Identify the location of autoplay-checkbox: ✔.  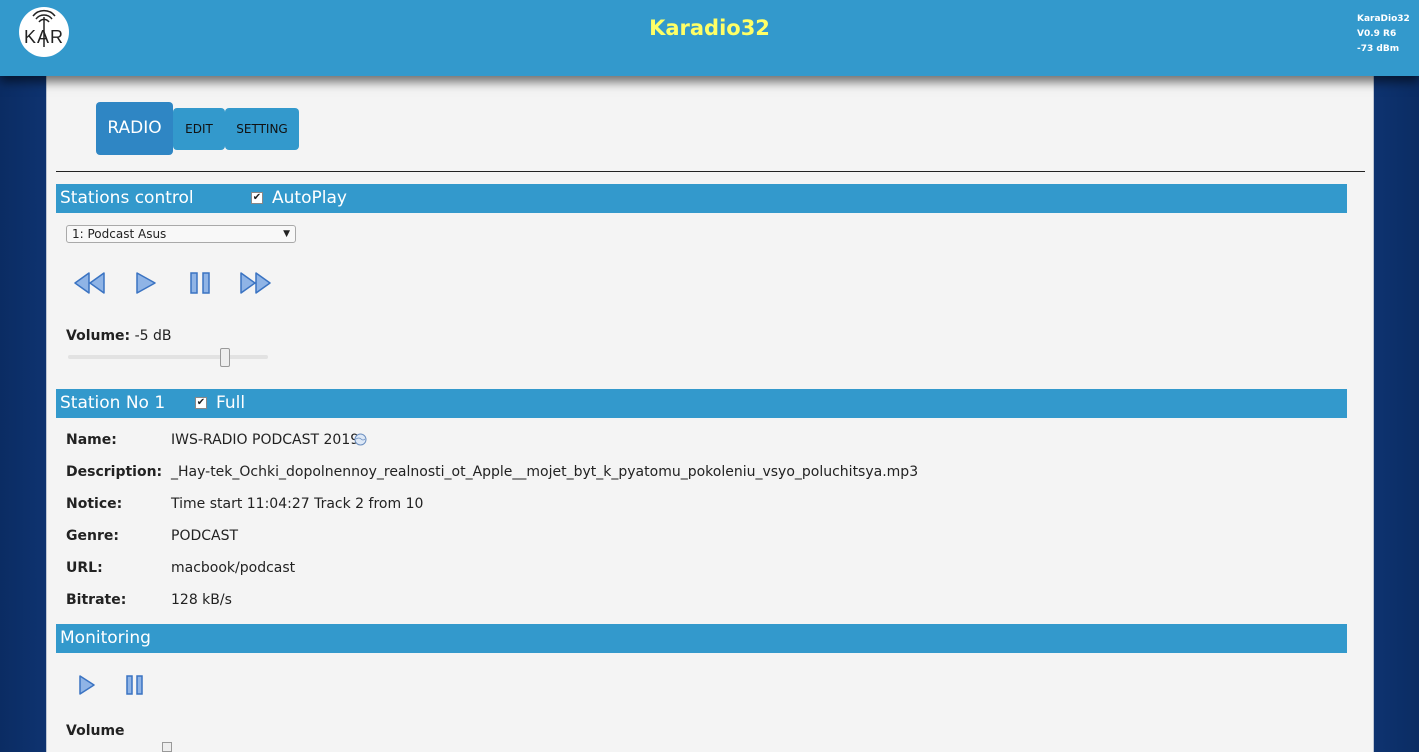
(257, 198).